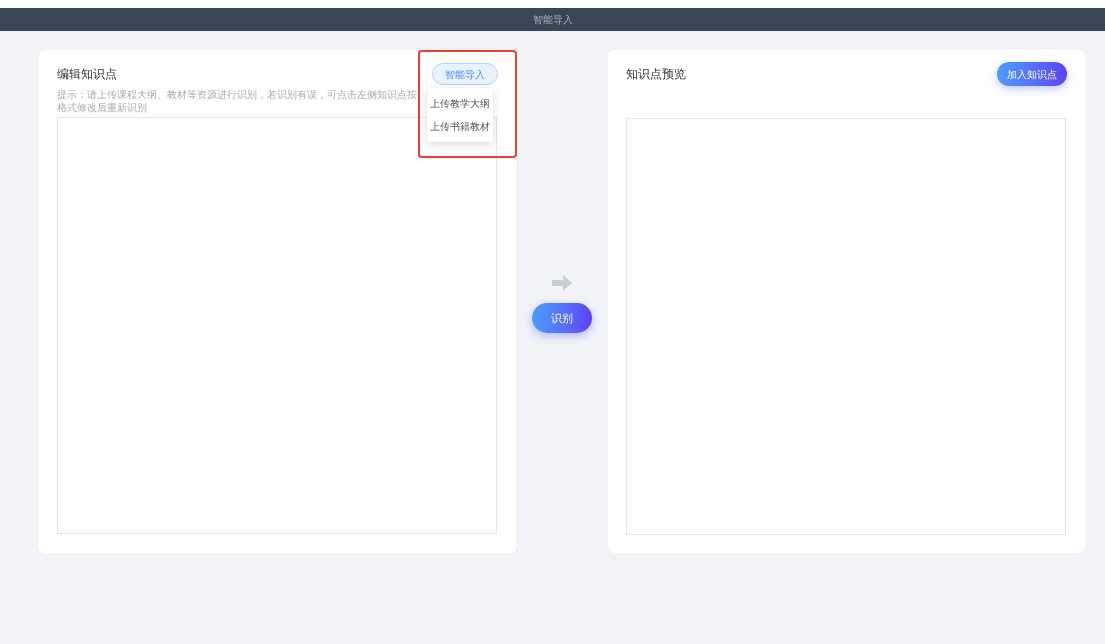 The width and height of the screenshot is (1105, 644). I want to click on card-title: 知识点预览, so click(656, 74).